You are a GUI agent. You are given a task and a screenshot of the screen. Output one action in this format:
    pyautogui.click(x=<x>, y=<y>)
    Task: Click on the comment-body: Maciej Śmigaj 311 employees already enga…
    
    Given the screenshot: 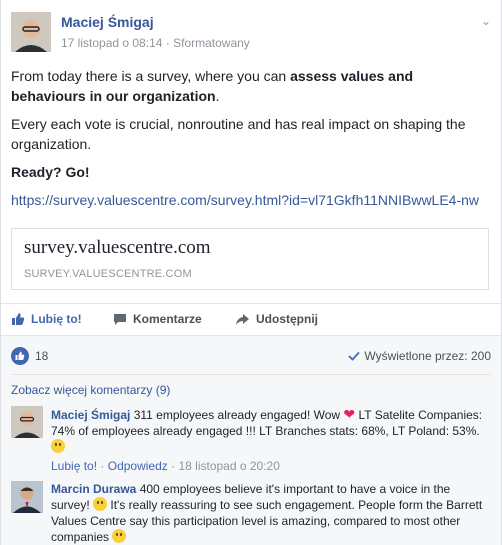 What is the action you would take?
    pyautogui.click(x=271, y=440)
    